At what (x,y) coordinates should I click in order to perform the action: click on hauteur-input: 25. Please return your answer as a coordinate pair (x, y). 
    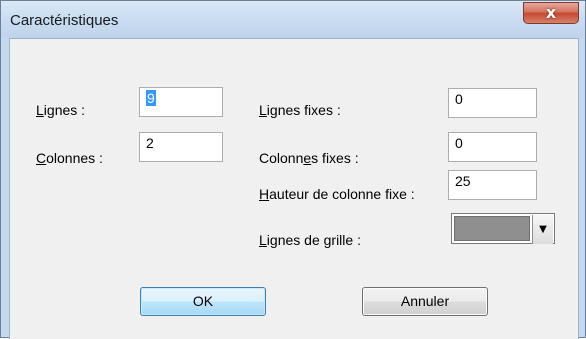
    Looking at the image, I should click on (492, 185).